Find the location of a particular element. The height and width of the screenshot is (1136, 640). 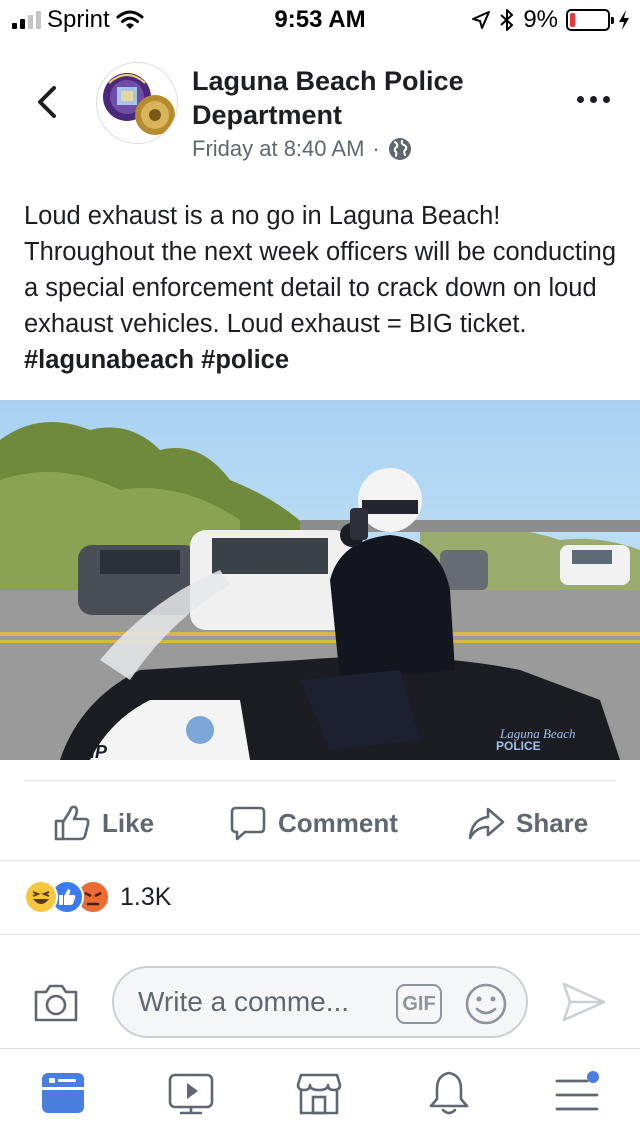

like-button: Like is located at coordinates (103, 823).